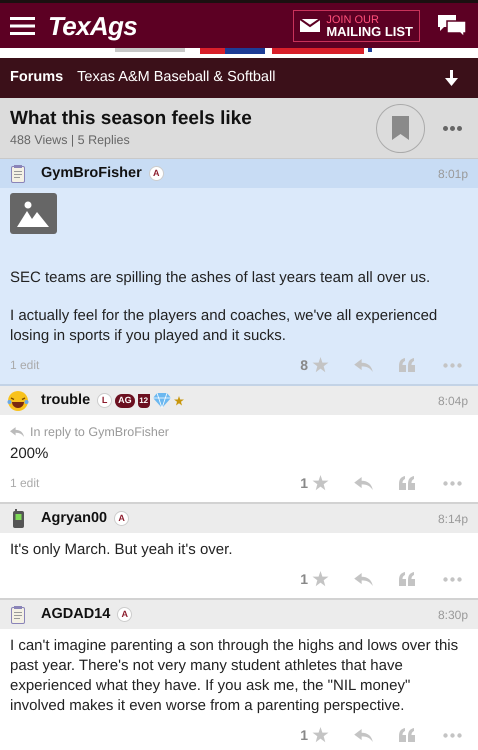 This screenshot has height=750, width=478. I want to click on like-count: 8, so click(304, 365).